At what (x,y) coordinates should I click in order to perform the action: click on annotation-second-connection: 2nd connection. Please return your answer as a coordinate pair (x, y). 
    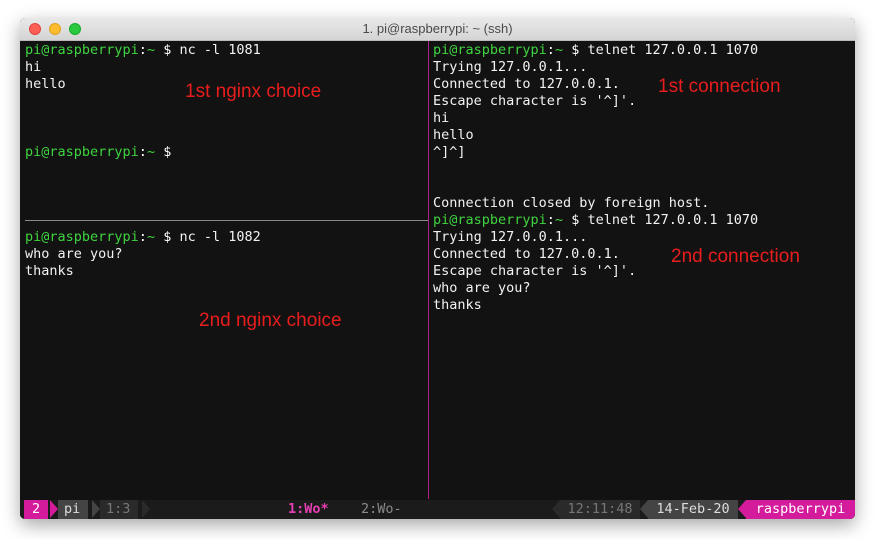
    Looking at the image, I should click on (735, 256).